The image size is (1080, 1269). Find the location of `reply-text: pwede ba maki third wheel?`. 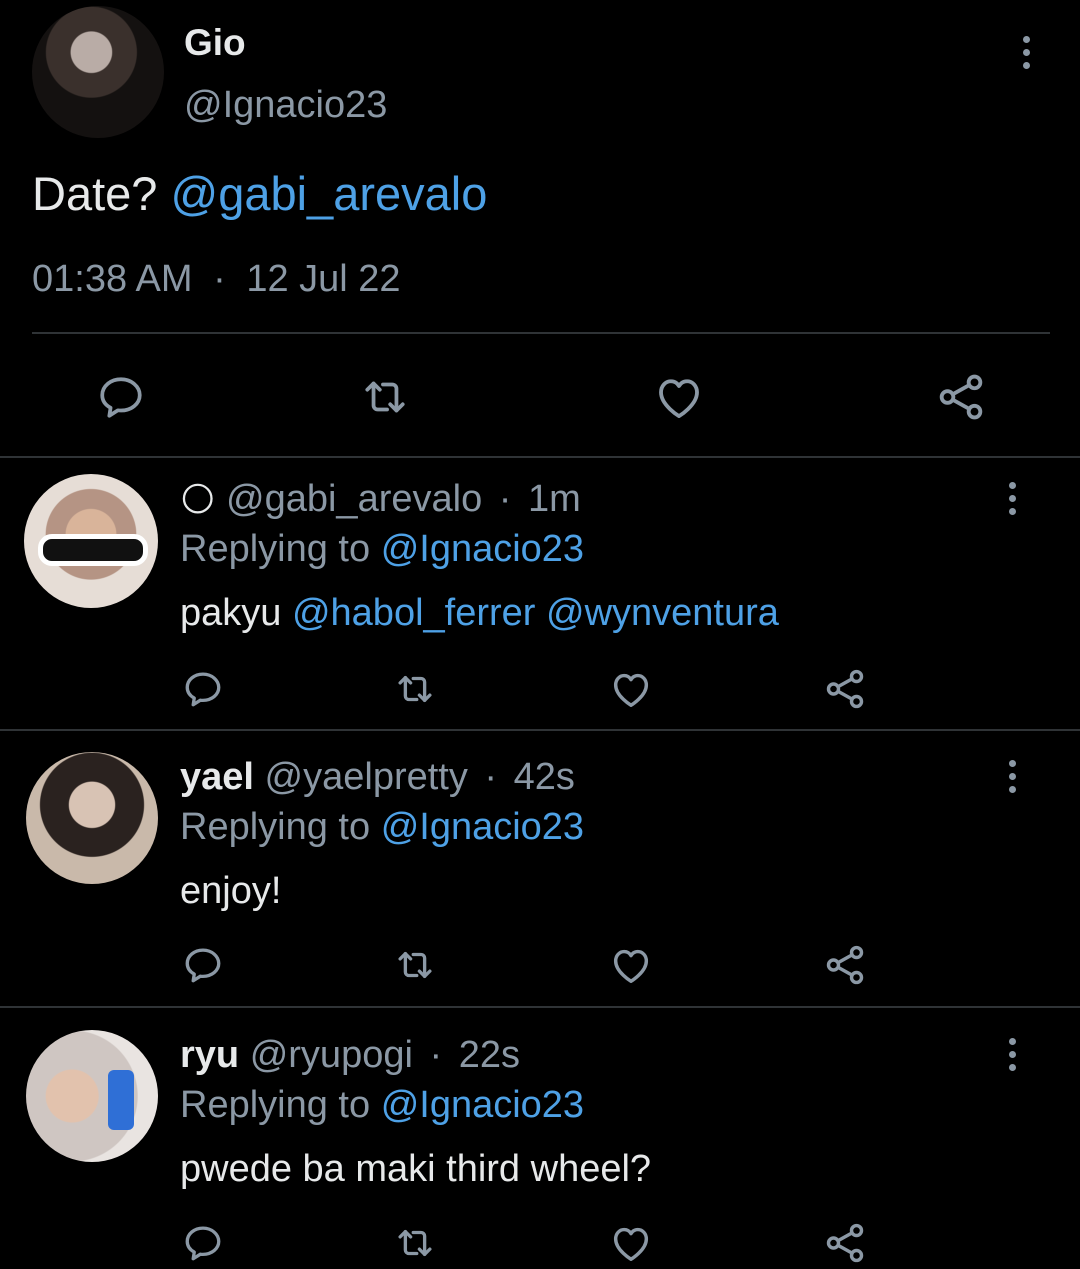

reply-text: pwede ba maki third wheel? is located at coordinates (415, 1169).